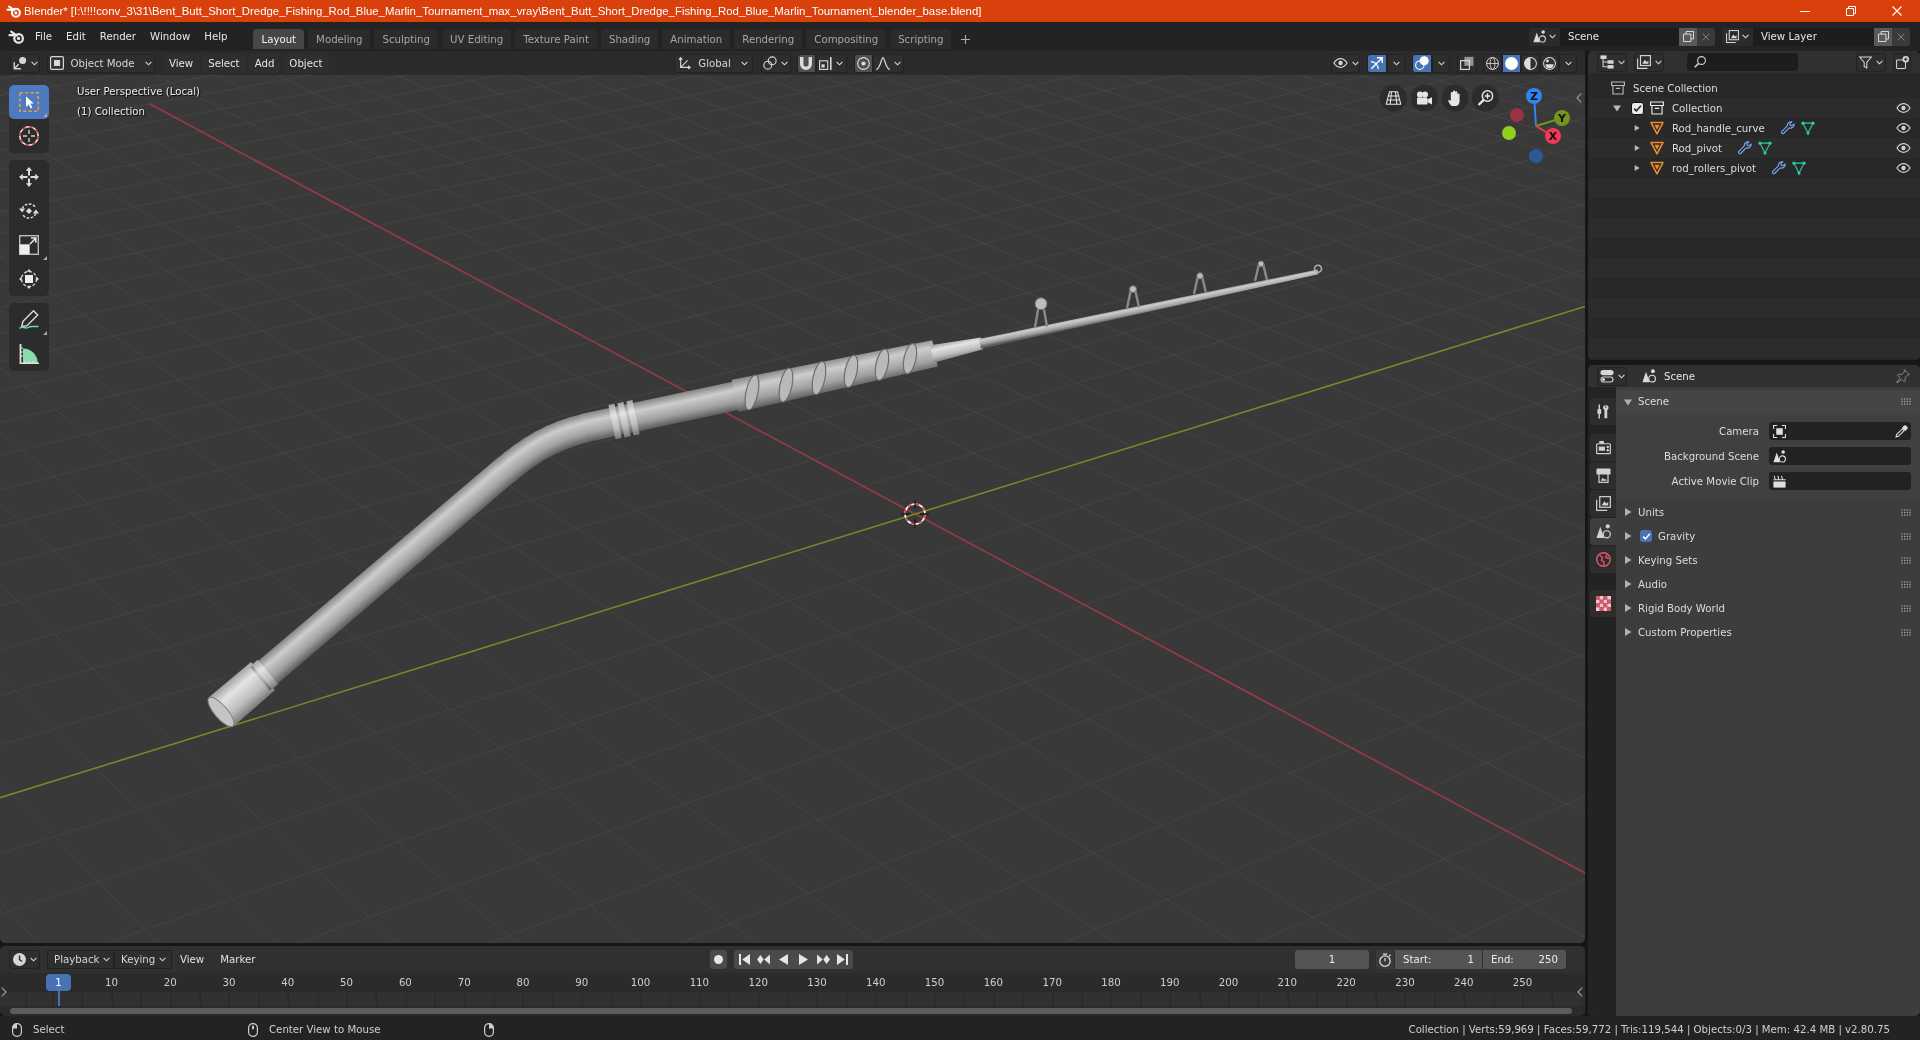 This screenshot has height=1040, width=1920. I want to click on selectability-dropdown, so click(1345, 63).